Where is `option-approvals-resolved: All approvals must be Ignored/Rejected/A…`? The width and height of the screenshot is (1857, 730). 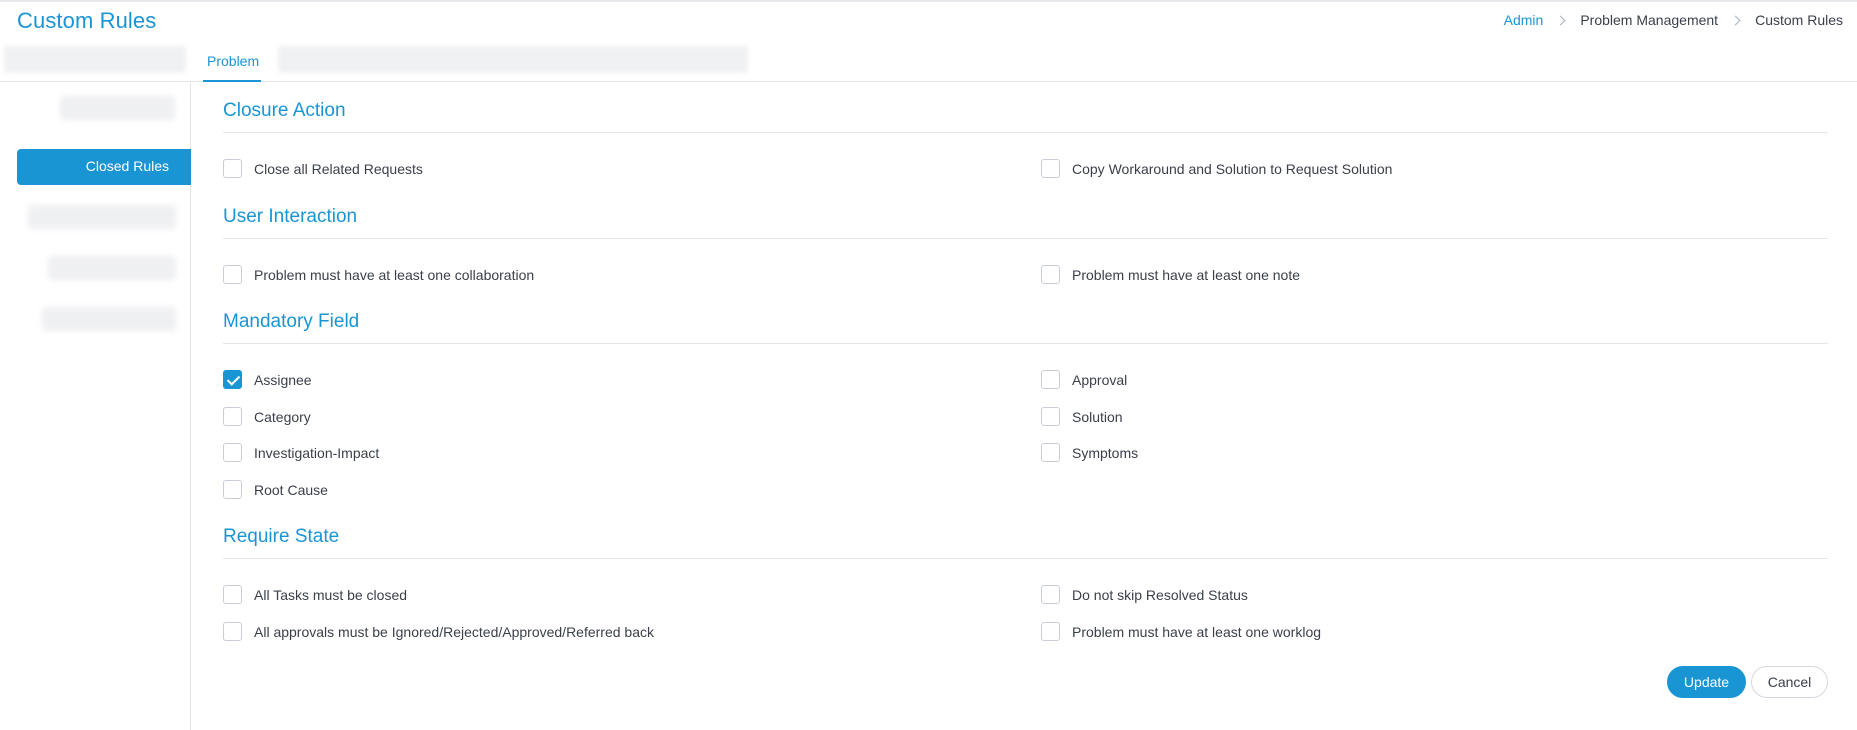
option-approvals-resolved: All approvals must be Ignored/Rejected/A… is located at coordinates (438, 631).